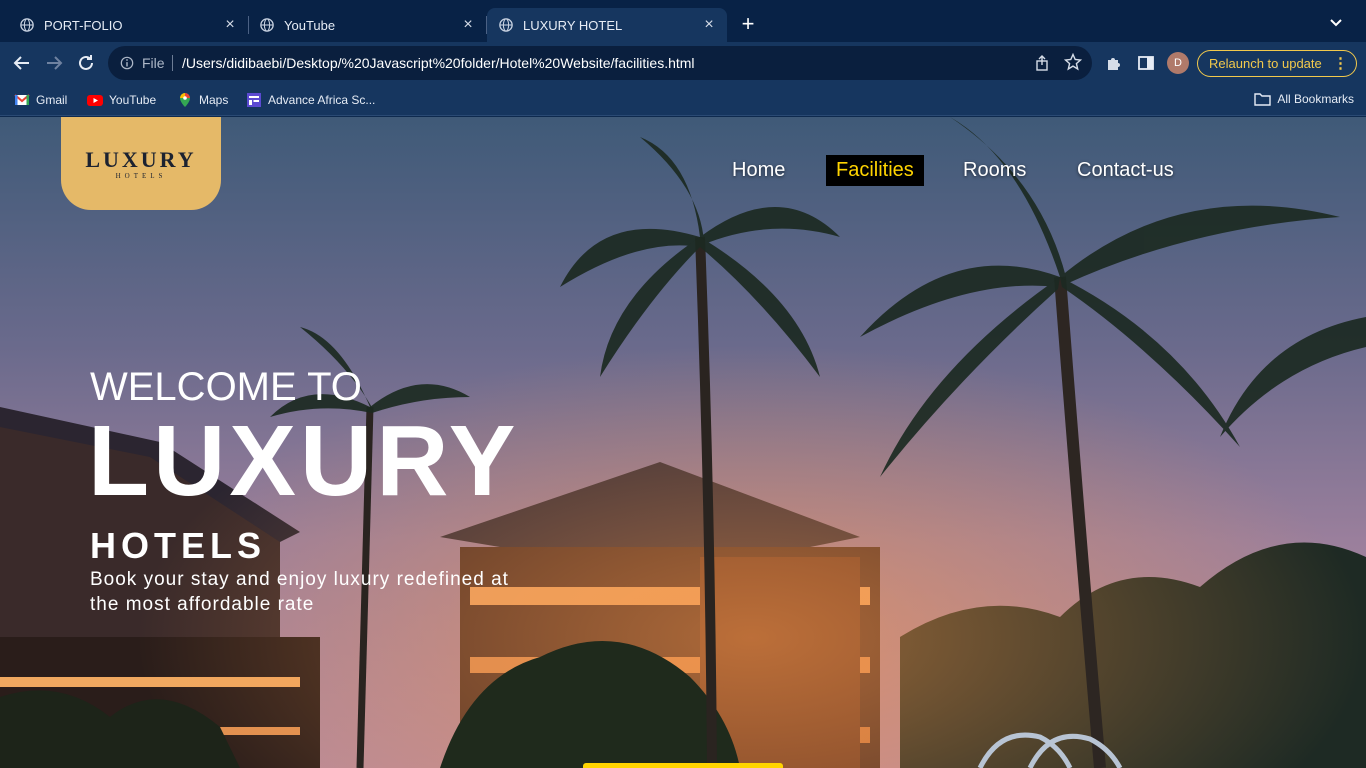 The image size is (1366, 768). What do you see at coordinates (141, 159) in the screenshot?
I see `logo-word: LUXURY` at bounding box center [141, 159].